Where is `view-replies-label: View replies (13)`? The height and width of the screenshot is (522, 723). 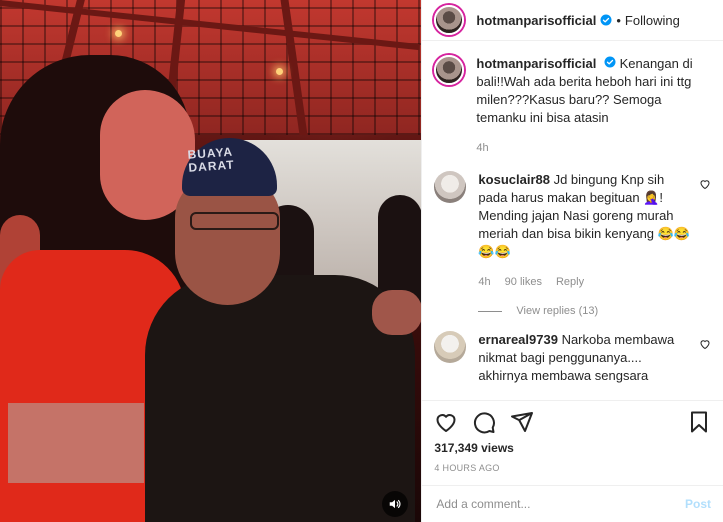 view-replies-label: View replies (13) is located at coordinates (557, 311).